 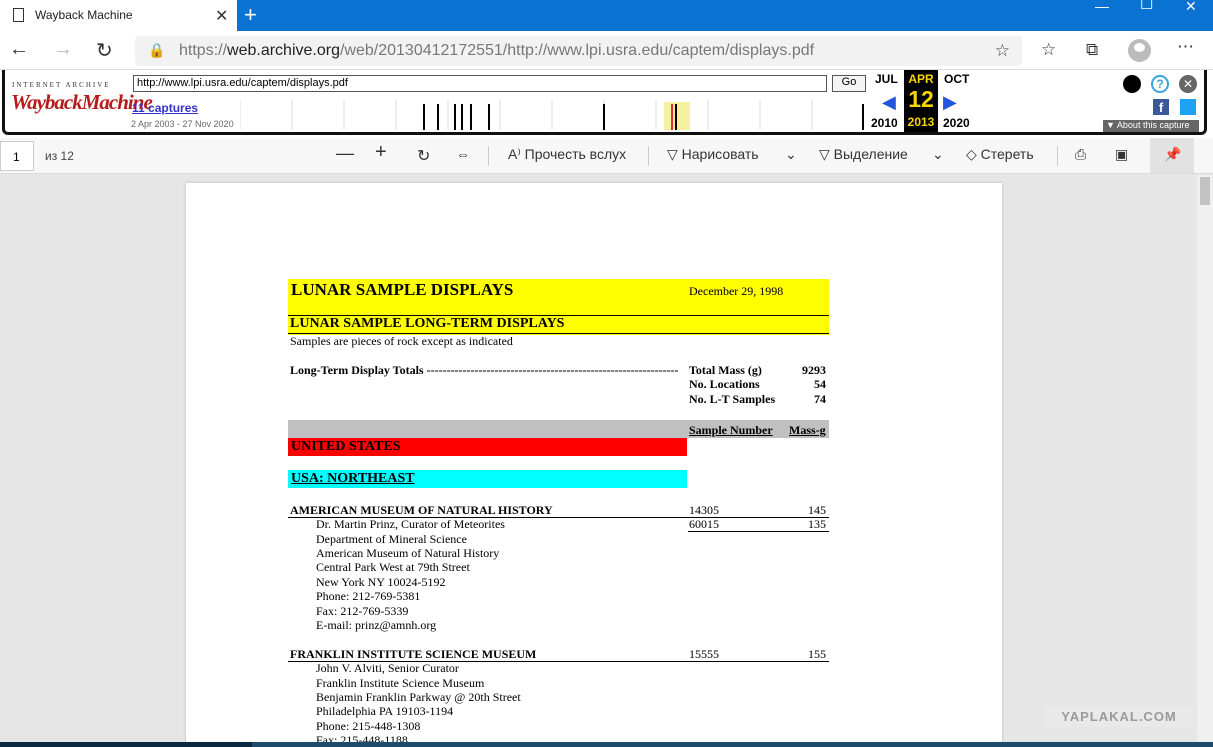 I want to click on doc-date: December 29, 1998, so click(x=736, y=291).